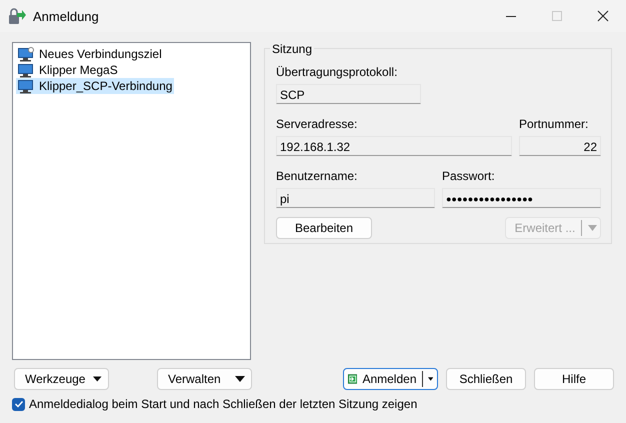  Describe the element at coordinates (317, 124) in the screenshot. I see `field-label: Serveradresse:` at that location.